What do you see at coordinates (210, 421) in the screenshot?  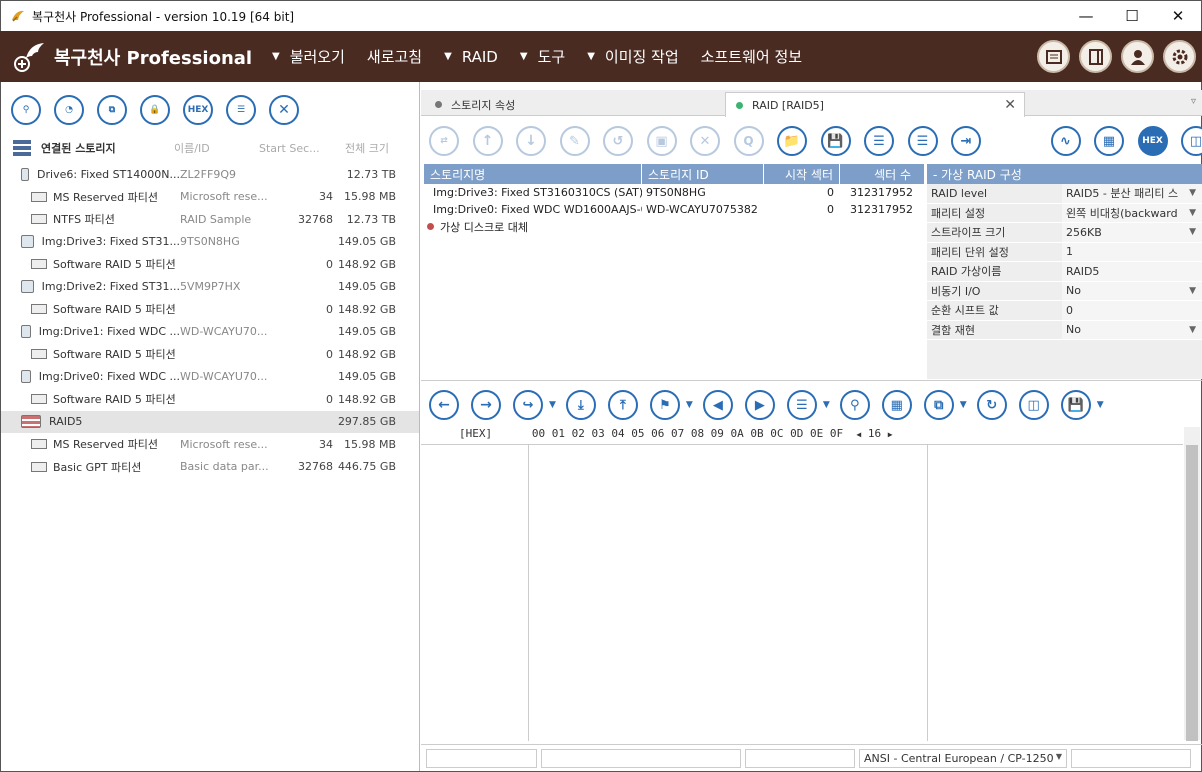 I see `tree-row: RAID5 297.85 GB` at bounding box center [210, 421].